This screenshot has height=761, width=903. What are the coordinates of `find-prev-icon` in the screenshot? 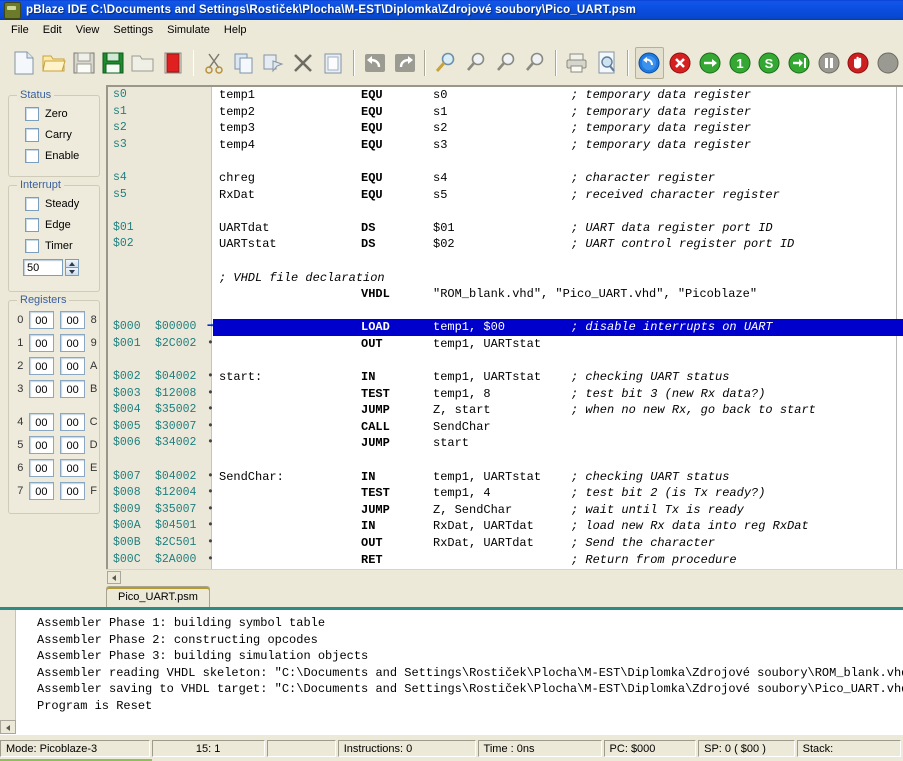 It's located at (506, 63).